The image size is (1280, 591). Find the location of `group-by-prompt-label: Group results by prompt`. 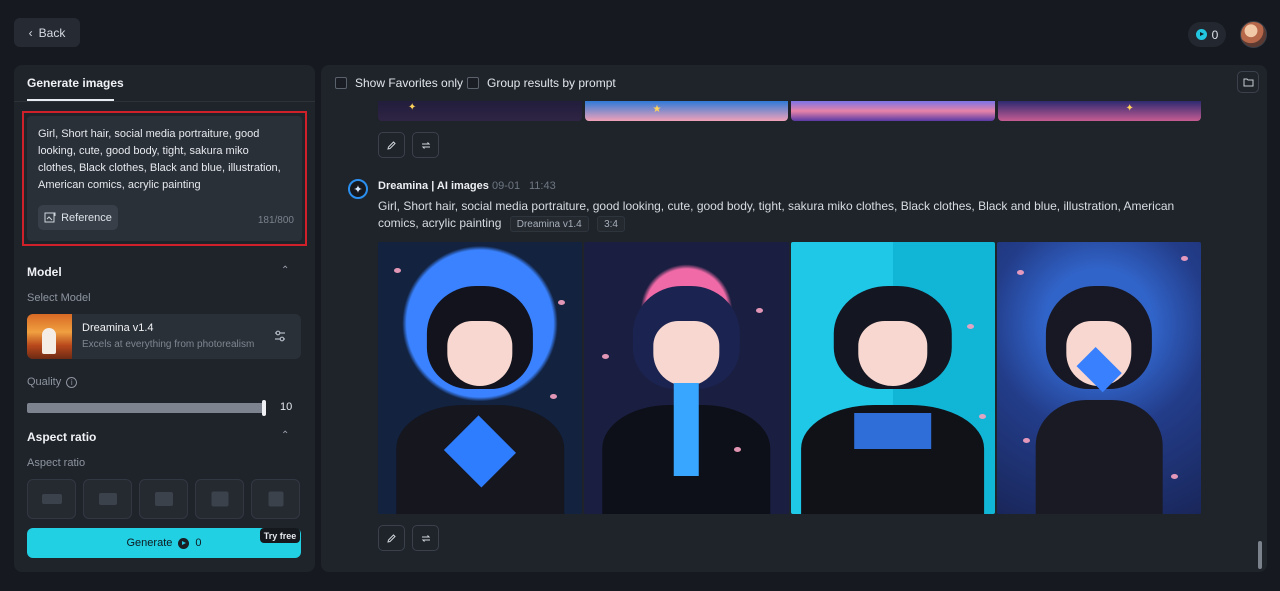

group-by-prompt-label: Group results by prompt is located at coordinates (551, 83).